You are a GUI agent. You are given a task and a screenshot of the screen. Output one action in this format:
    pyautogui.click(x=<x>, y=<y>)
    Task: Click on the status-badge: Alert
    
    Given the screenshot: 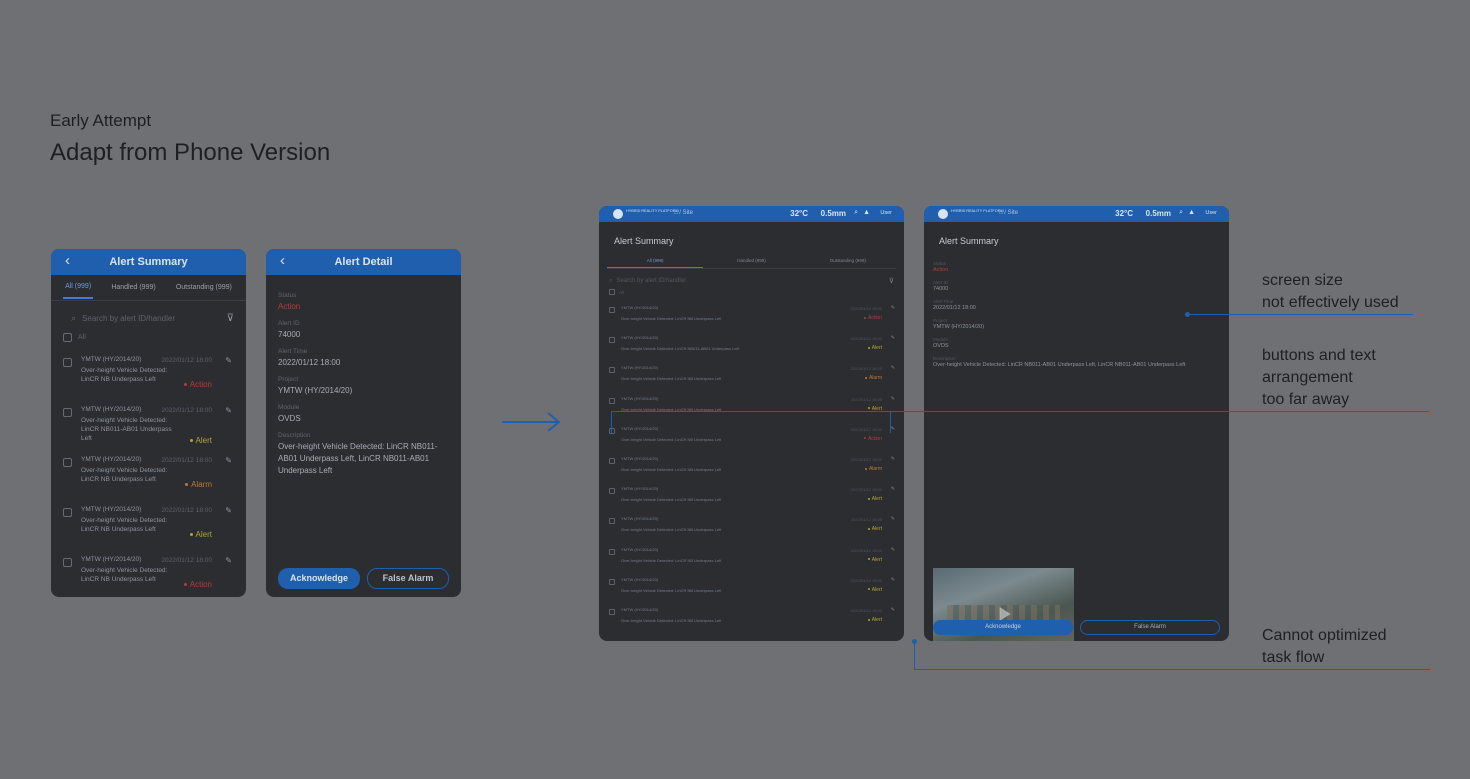 What is the action you would take?
    pyautogui.click(x=874, y=590)
    